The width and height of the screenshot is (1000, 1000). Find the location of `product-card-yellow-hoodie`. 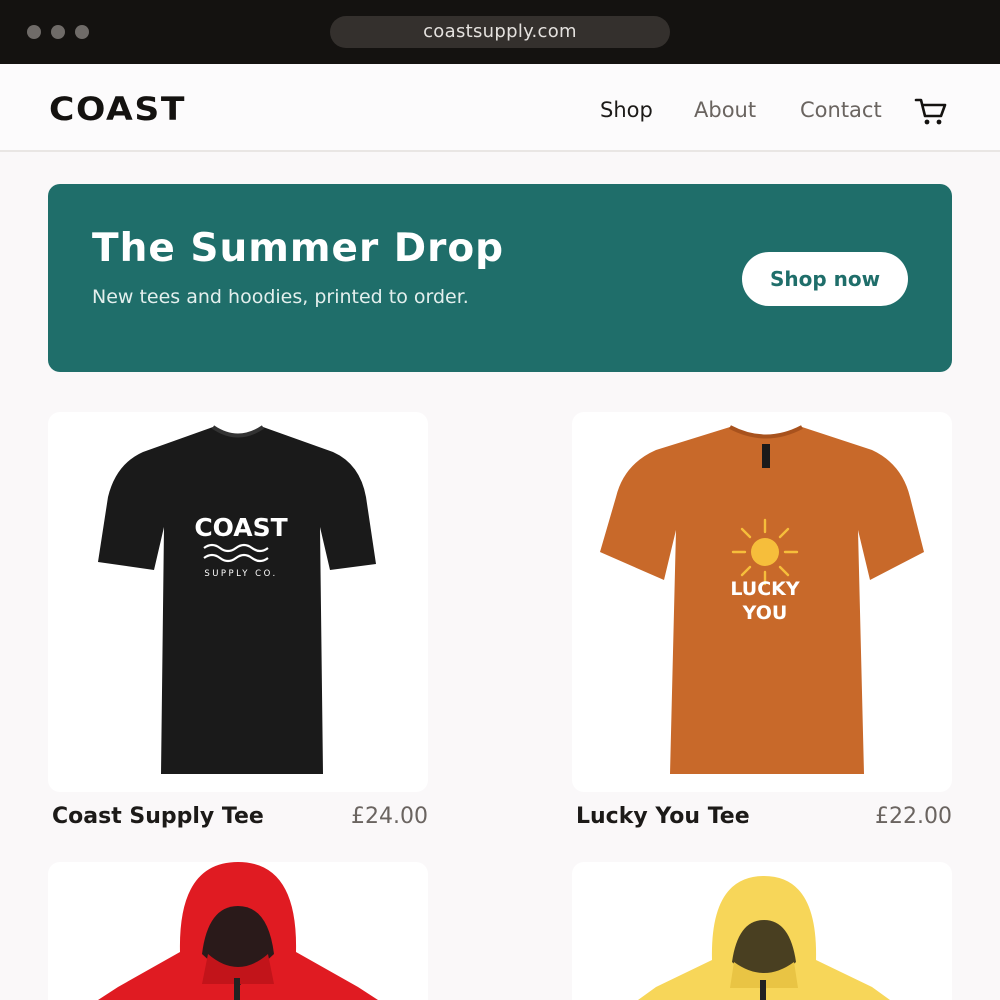

product-card-yellow-hoodie is located at coordinates (762, 931).